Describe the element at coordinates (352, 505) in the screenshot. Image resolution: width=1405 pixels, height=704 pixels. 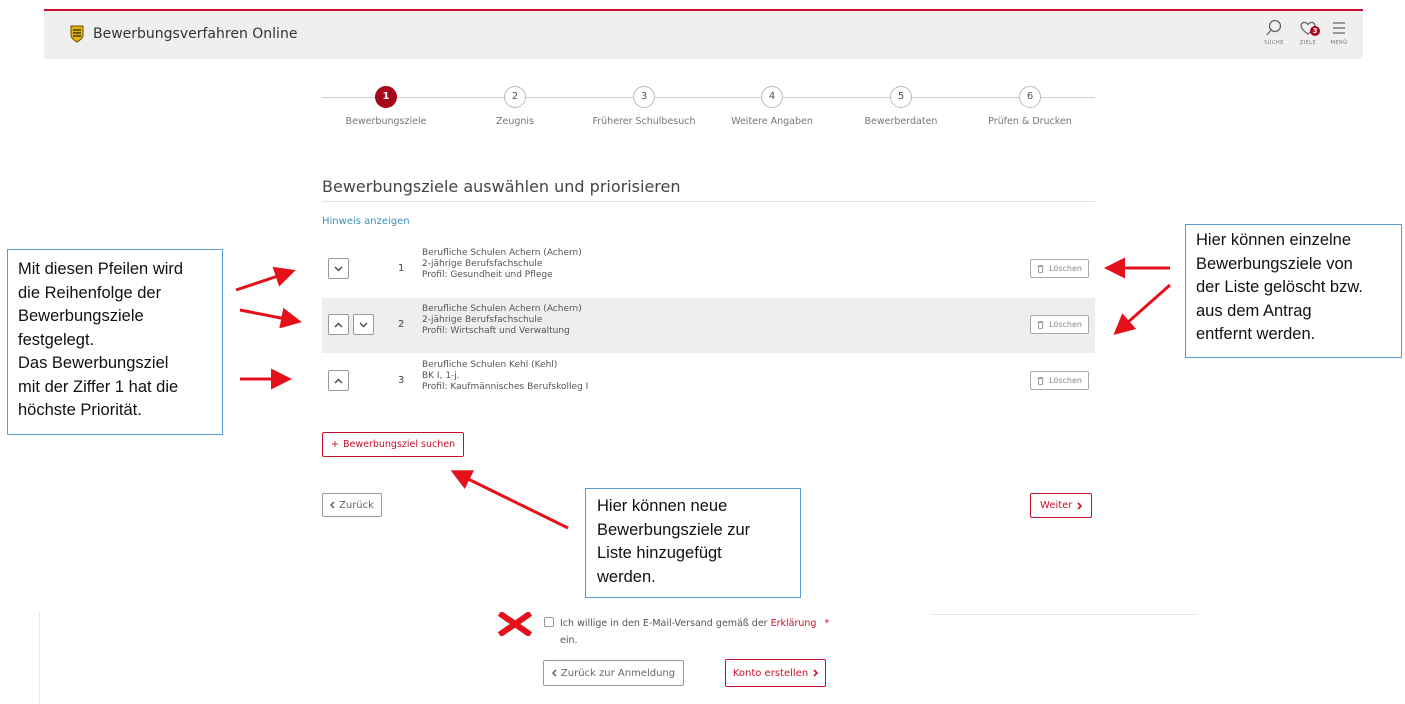
I see `back-button: Zurück` at that location.